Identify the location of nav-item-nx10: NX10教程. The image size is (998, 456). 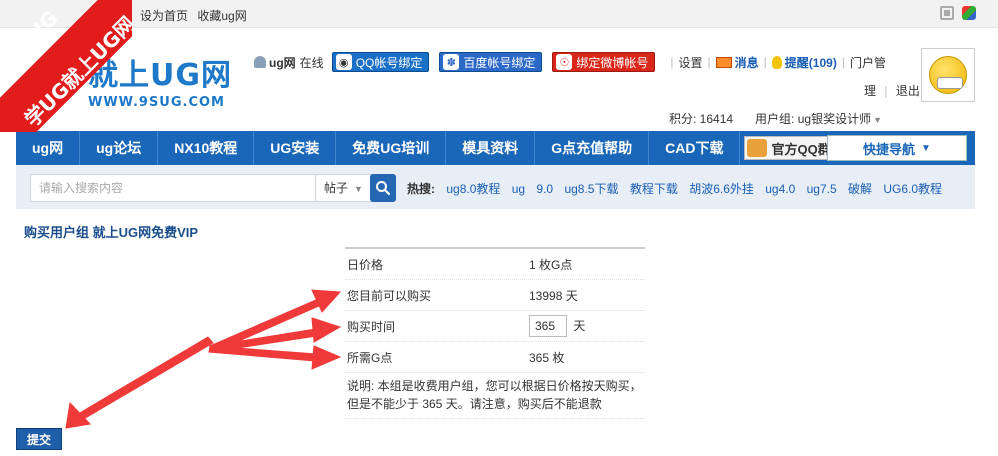
(206, 148).